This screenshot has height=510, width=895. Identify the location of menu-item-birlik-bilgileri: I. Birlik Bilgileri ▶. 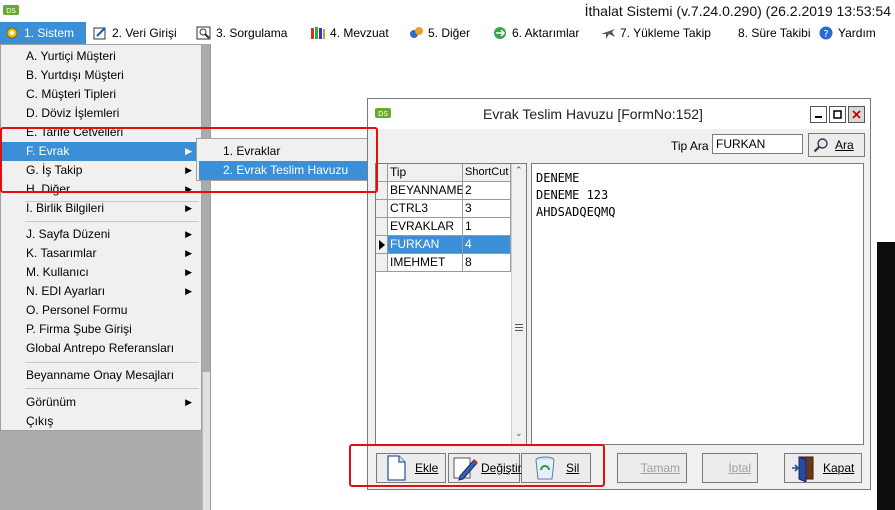
(101, 208).